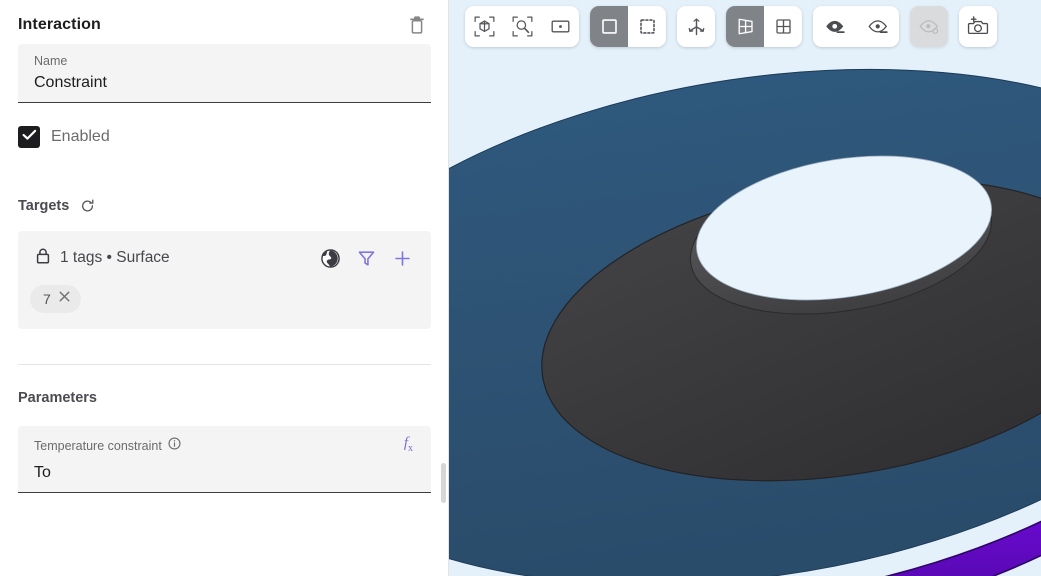 The image size is (1041, 576). I want to click on targets-summary-row: 1 tags • Surface, so click(223, 258).